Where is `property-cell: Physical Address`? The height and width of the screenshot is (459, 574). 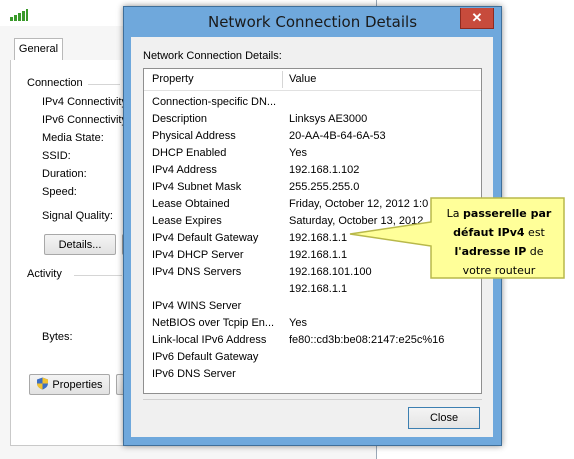 property-cell: Physical Address is located at coordinates (194, 136).